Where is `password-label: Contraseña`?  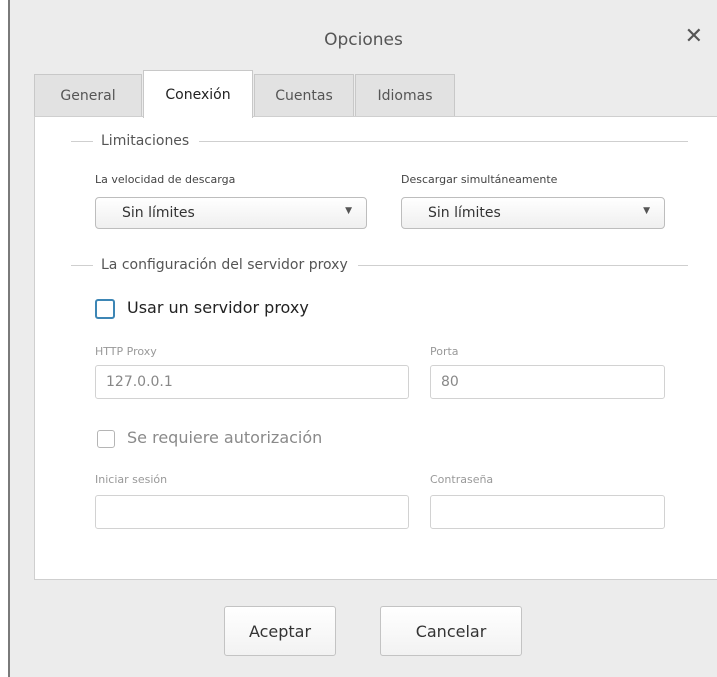 password-label: Contraseña is located at coordinates (462, 479).